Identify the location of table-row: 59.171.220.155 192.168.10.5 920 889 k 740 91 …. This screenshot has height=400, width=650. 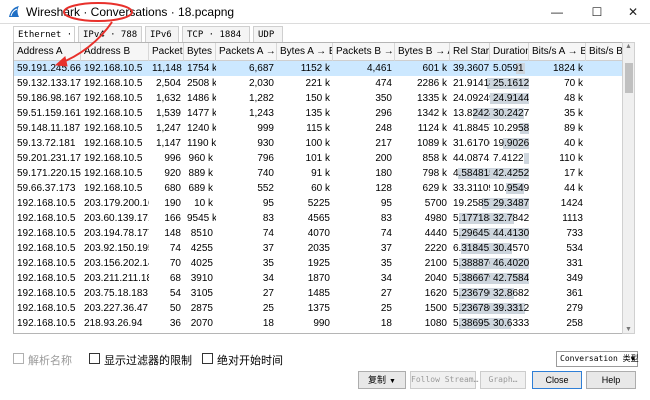
(324, 173).